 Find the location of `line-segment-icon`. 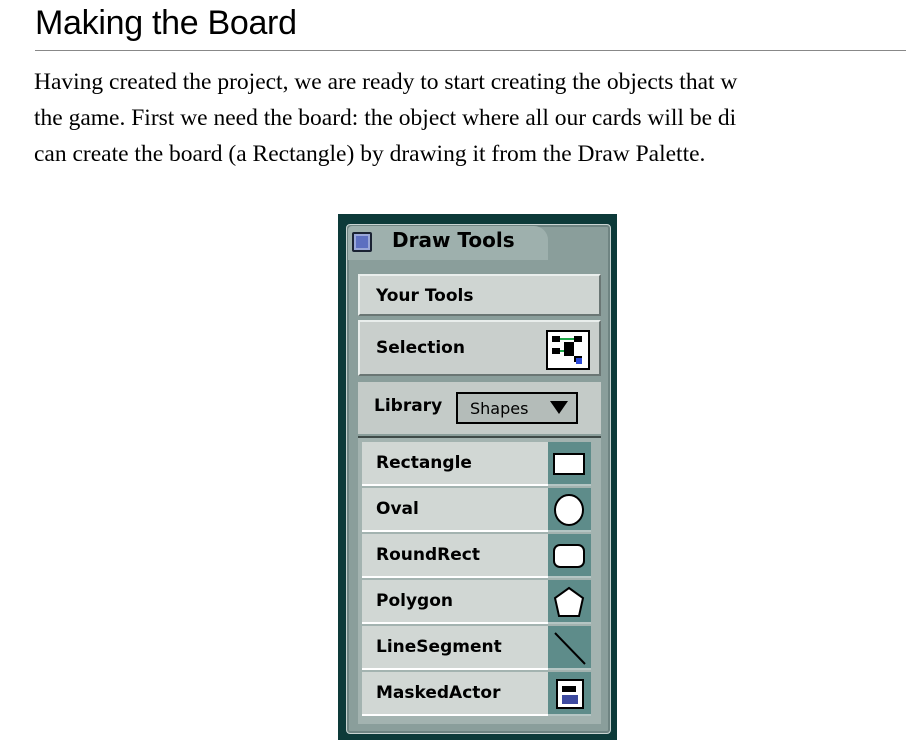

line-segment-icon is located at coordinates (569, 648).